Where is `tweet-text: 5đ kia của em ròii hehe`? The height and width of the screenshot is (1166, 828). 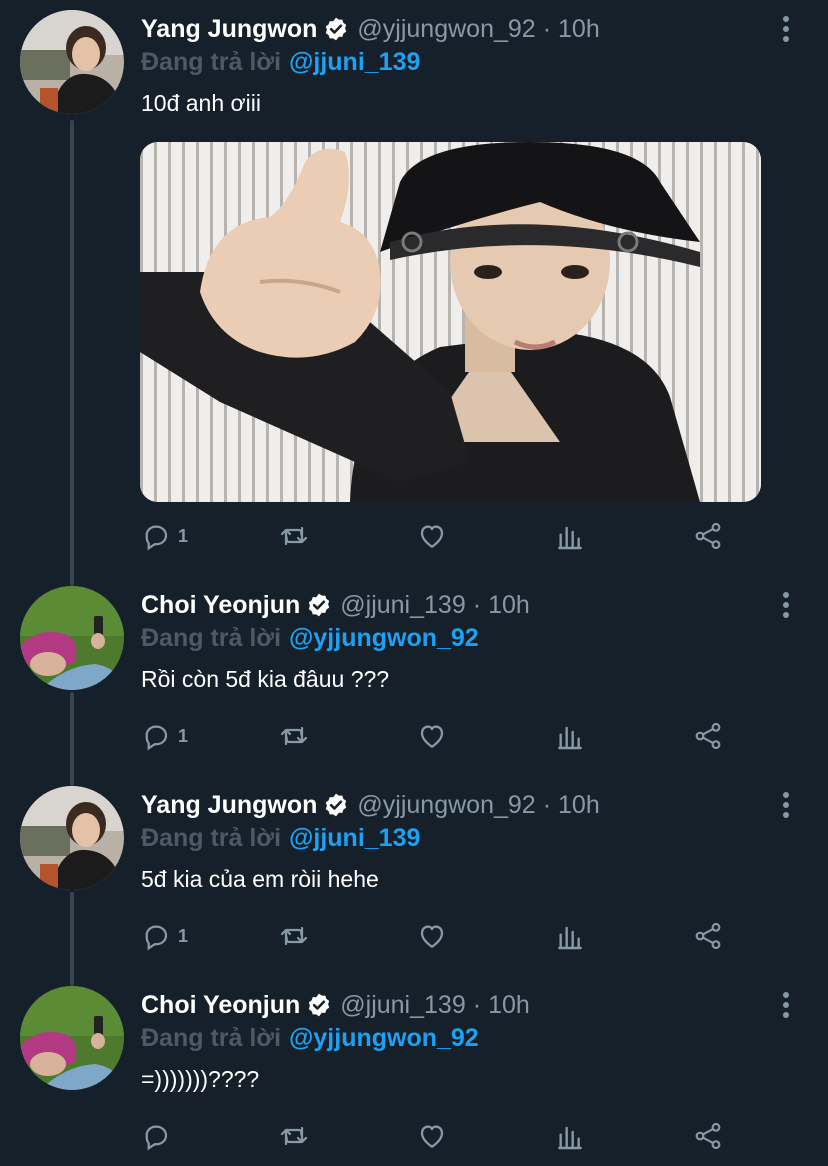 tweet-text: 5đ kia của em ròii hehe is located at coordinates (260, 879).